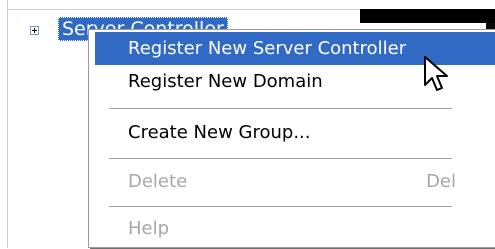 This screenshot has width=495, height=249. I want to click on menu-item-label: Register New Server Controller, so click(267, 48).